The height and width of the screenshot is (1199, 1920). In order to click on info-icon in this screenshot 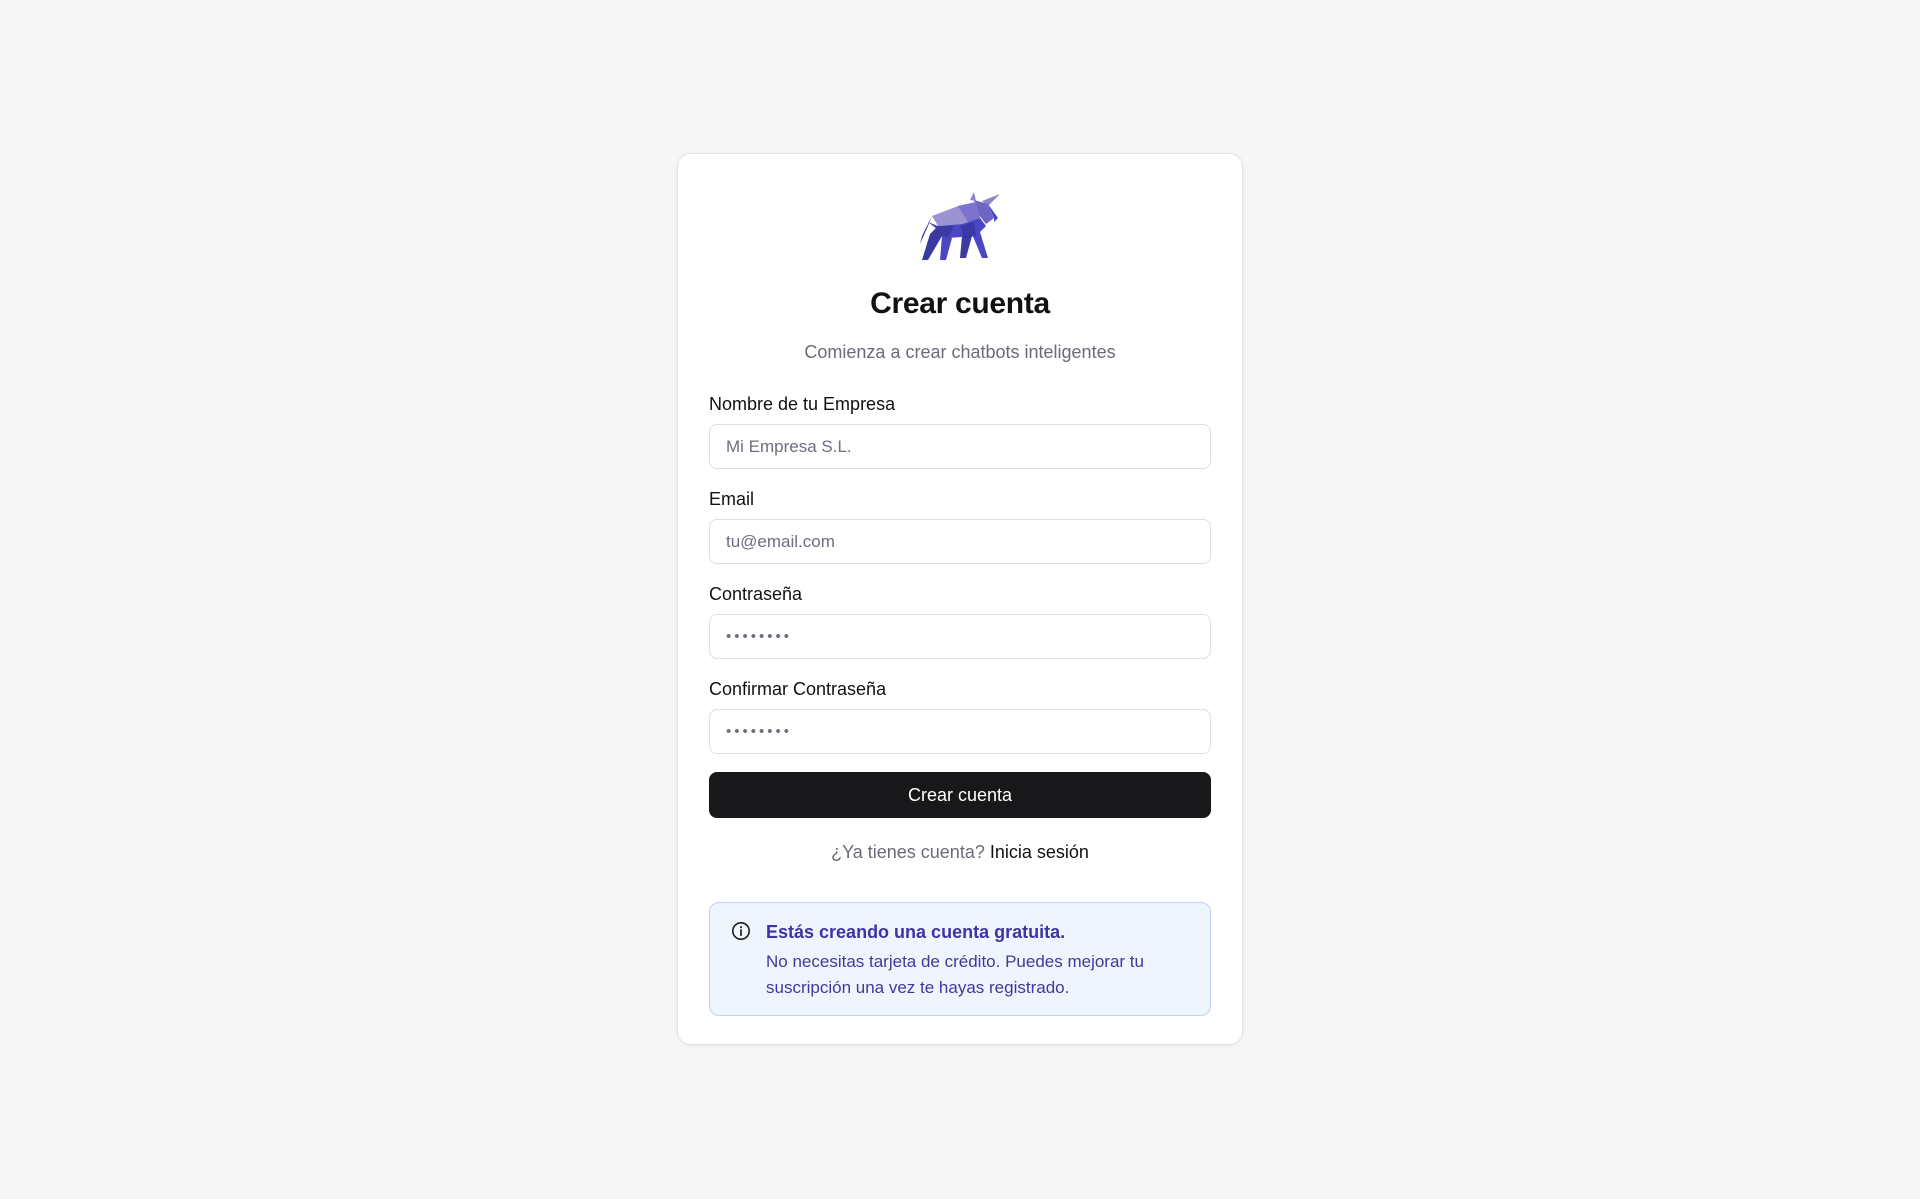, I will do `click(741, 931)`.